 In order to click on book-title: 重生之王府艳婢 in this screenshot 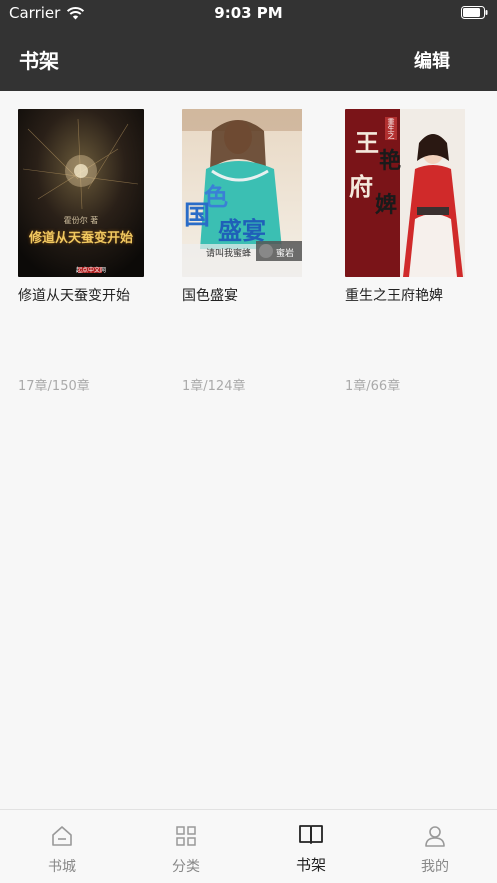, I will do `click(409, 295)`.